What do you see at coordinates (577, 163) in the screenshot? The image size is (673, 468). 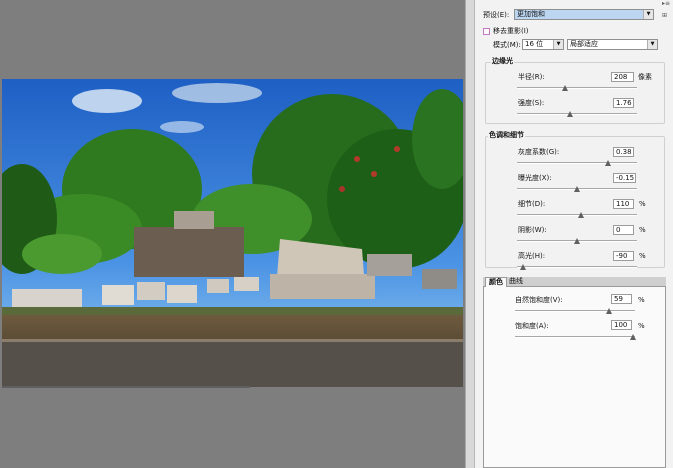 I see `gamma-slider-track` at bounding box center [577, 163].